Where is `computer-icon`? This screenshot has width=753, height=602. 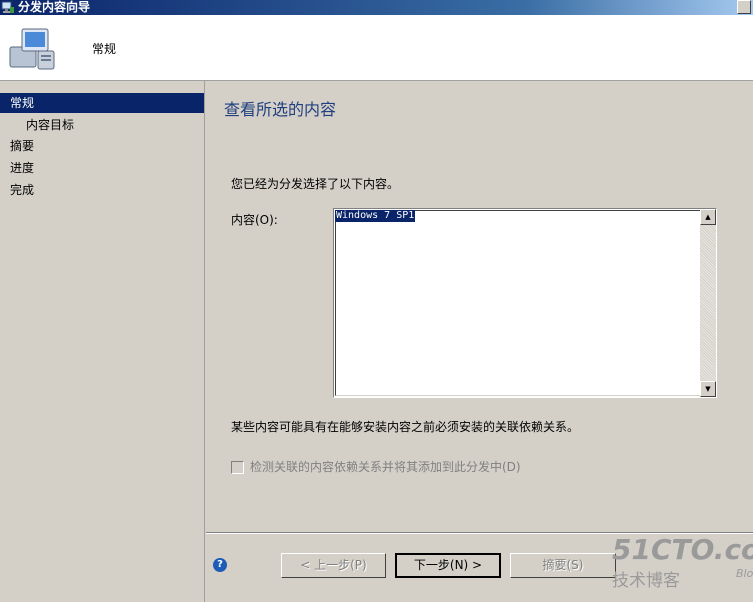 computer-icon is located at coordinates (33, 48).